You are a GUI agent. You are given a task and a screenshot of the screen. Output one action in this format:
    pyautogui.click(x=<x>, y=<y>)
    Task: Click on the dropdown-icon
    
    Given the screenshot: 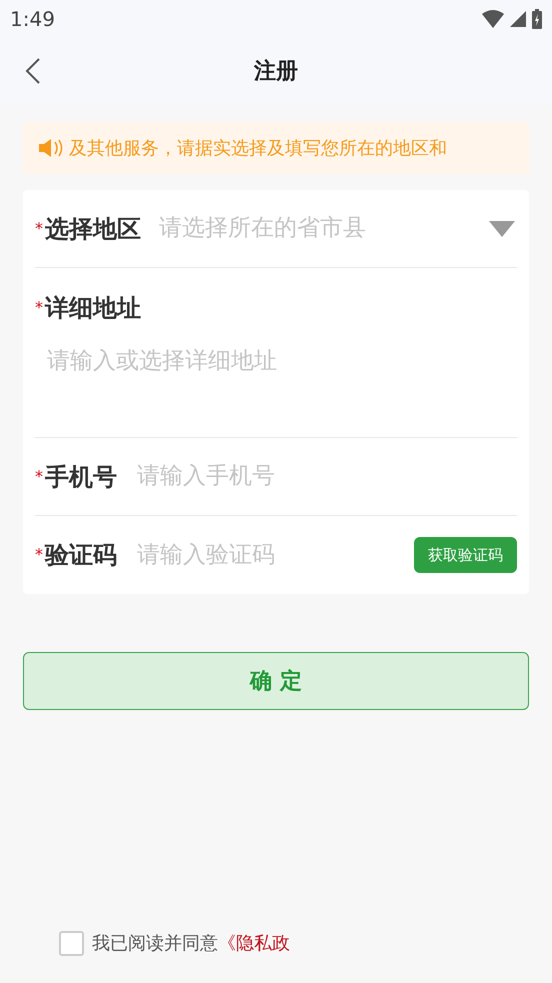 What is the action you would take?
    pyautogui.click(x=502, y=228)
    